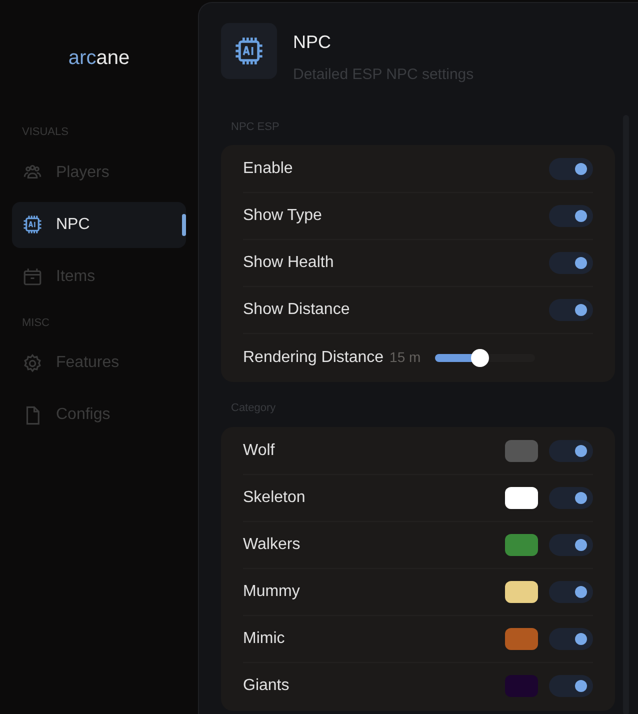 Image resolution: width=638 pixels, height=714 pixels. Describe the element at coordinates (259, 450) in the screenshot. I see `setting-label: Wolf` at that location.